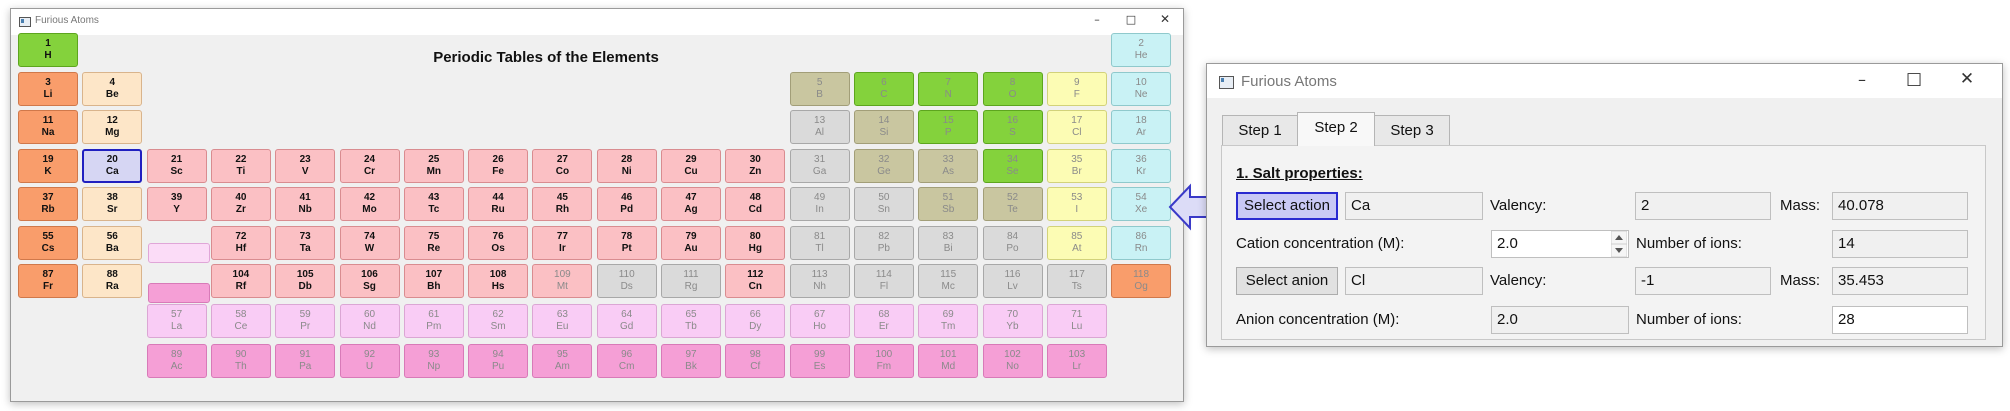 Image resolution: width=2010 pixels, height=411 pixels. Describe the element at coordinates (1141, 50) in the screenshot. I see `element-cell-he: 2 He` at that location.